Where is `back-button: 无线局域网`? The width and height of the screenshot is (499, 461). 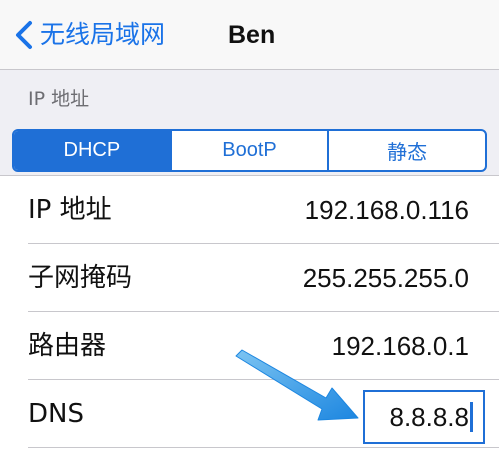
back-button: 无线局域网 is located at coordinates (89, 35).